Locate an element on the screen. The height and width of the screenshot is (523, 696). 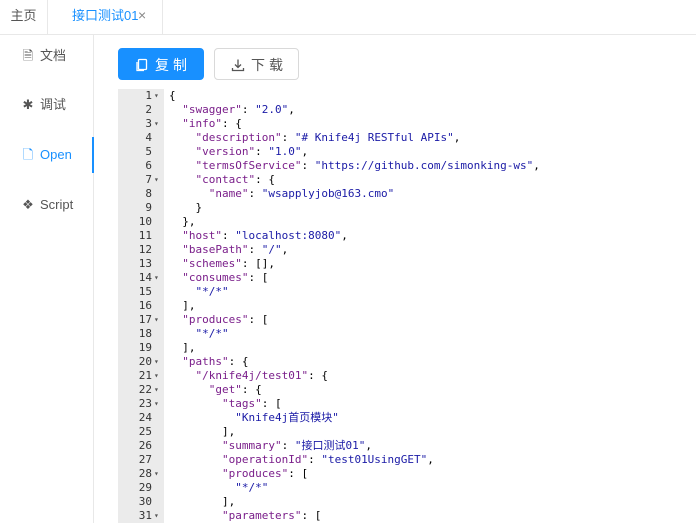
code-text: "host": "localhost:8080", is located at coordinates (265, 235).